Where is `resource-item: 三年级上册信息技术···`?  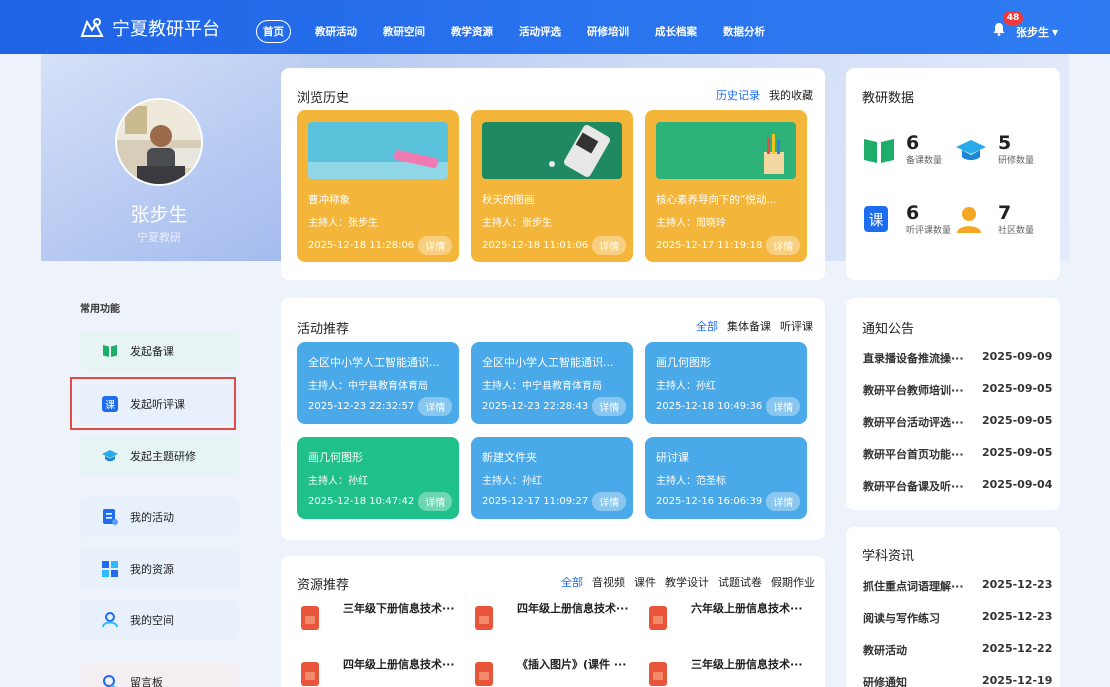 resource-item: 三年级上册信息技术··· is located at coordinates (730, 672).